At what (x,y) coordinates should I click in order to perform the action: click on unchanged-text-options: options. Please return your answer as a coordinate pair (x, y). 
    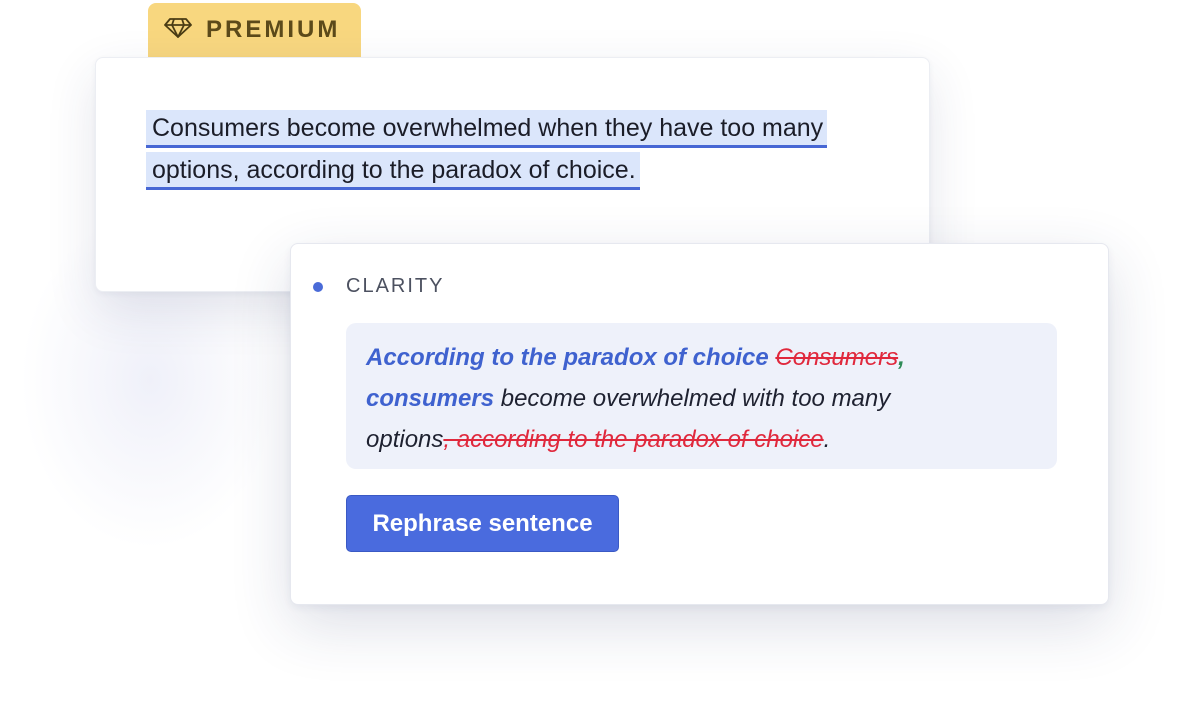
    Looking at the image, I should click on (405, 439).